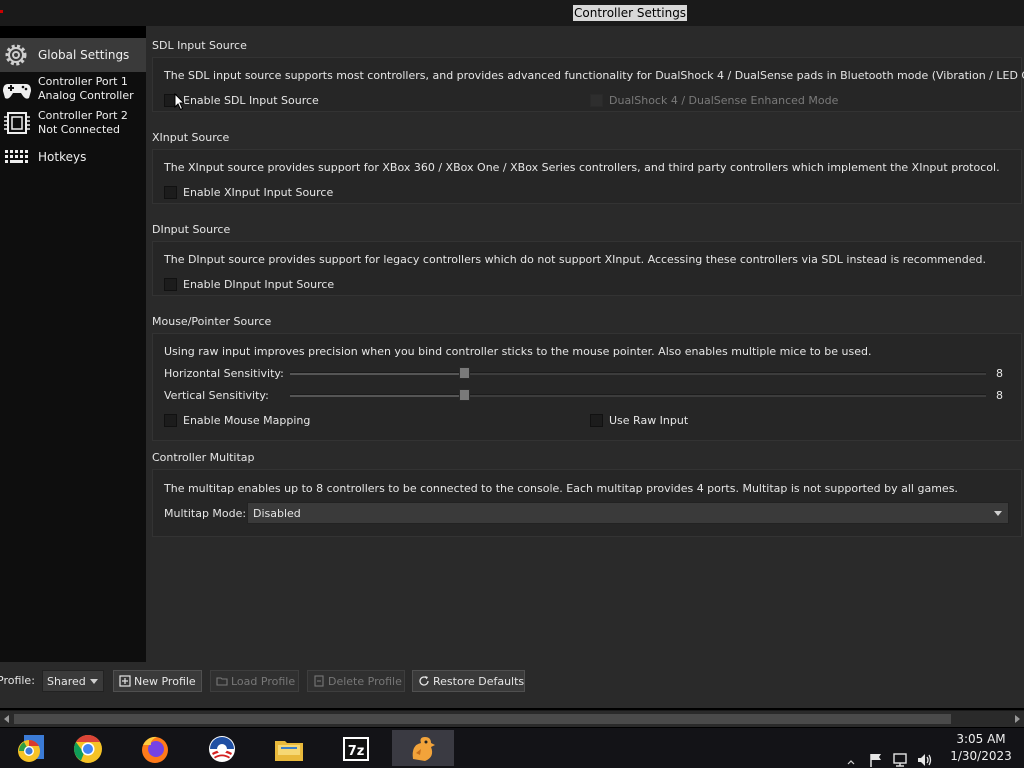 The width and height of the screenshot is (1024, 768). Describe the element at coordinates (86, 95) in the screenshot. I see `sidebar-item-subtitle: Analog Controller` at that location.